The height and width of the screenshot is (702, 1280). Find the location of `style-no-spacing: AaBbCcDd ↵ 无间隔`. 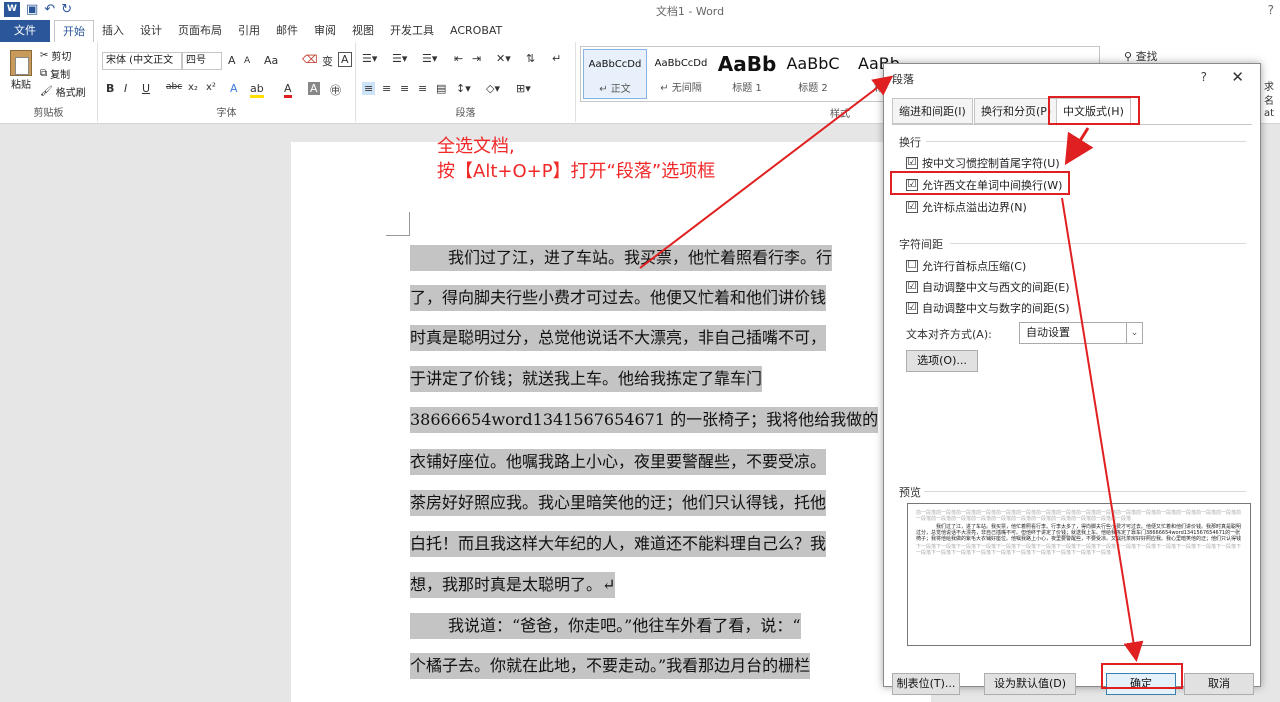

style-no-spacing: AaBbCcDd ↵ 无间隔 is located at coordinates (681, 74).